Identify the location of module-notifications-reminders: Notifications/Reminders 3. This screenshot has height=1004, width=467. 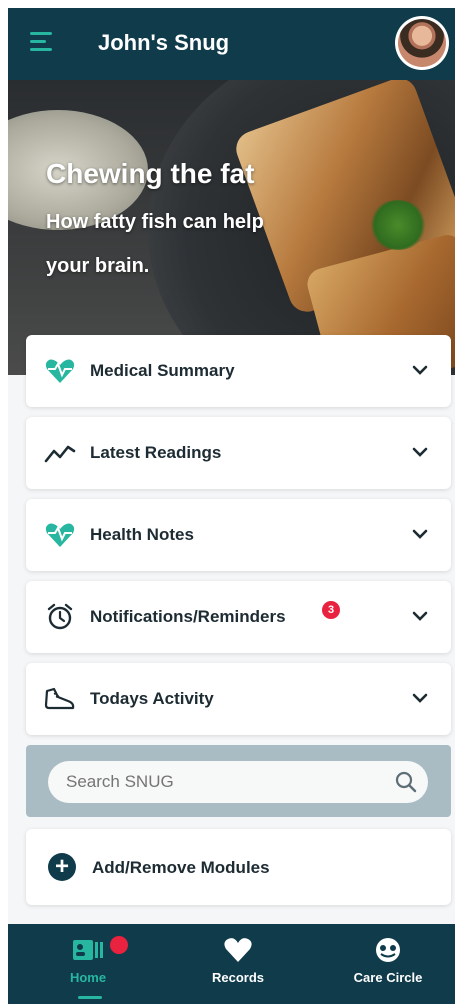
(238, 617).